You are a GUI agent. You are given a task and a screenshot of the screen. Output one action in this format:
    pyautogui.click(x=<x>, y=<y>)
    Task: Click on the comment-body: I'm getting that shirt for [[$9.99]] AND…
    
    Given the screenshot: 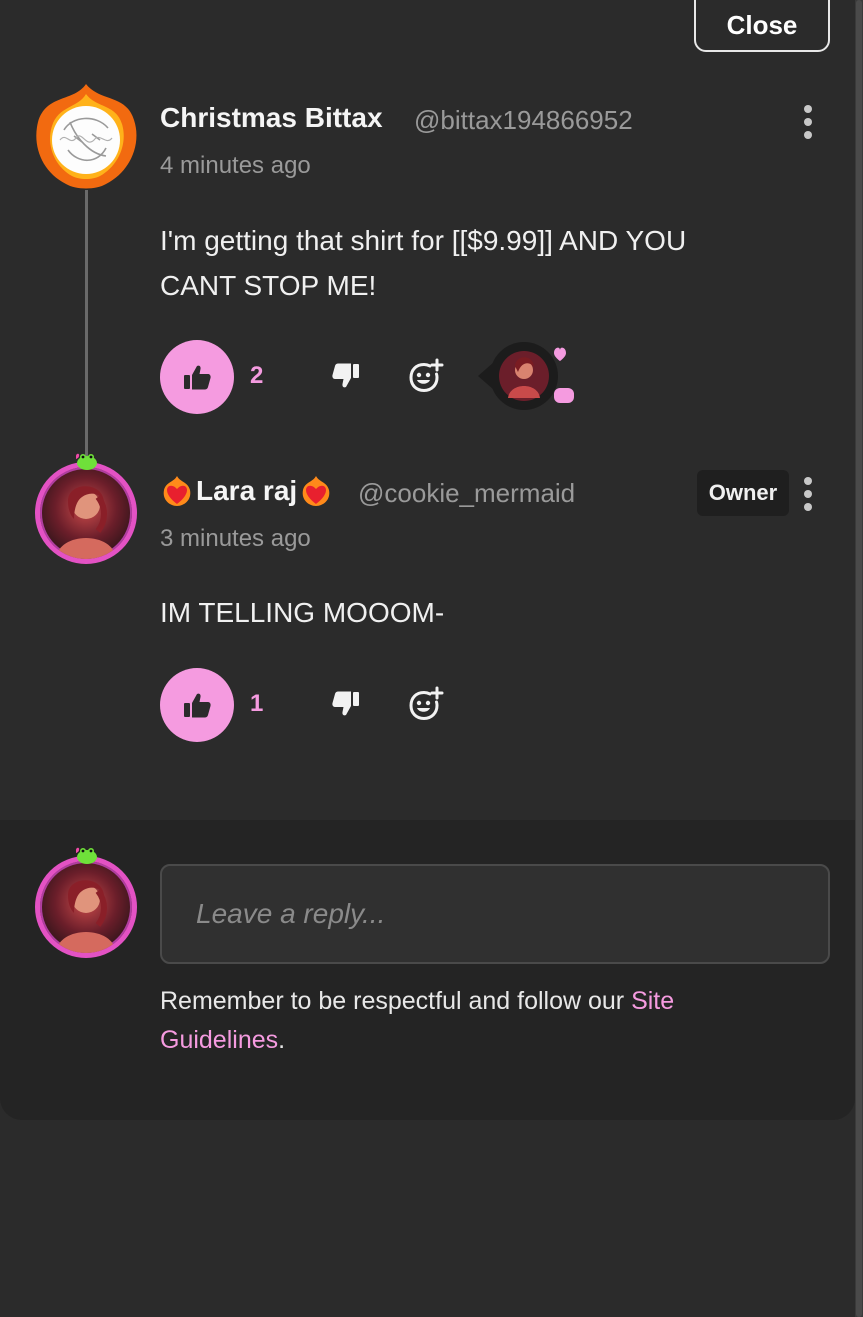 What is the action you would take?
    pyautogui.click(x=423, y=263)
    